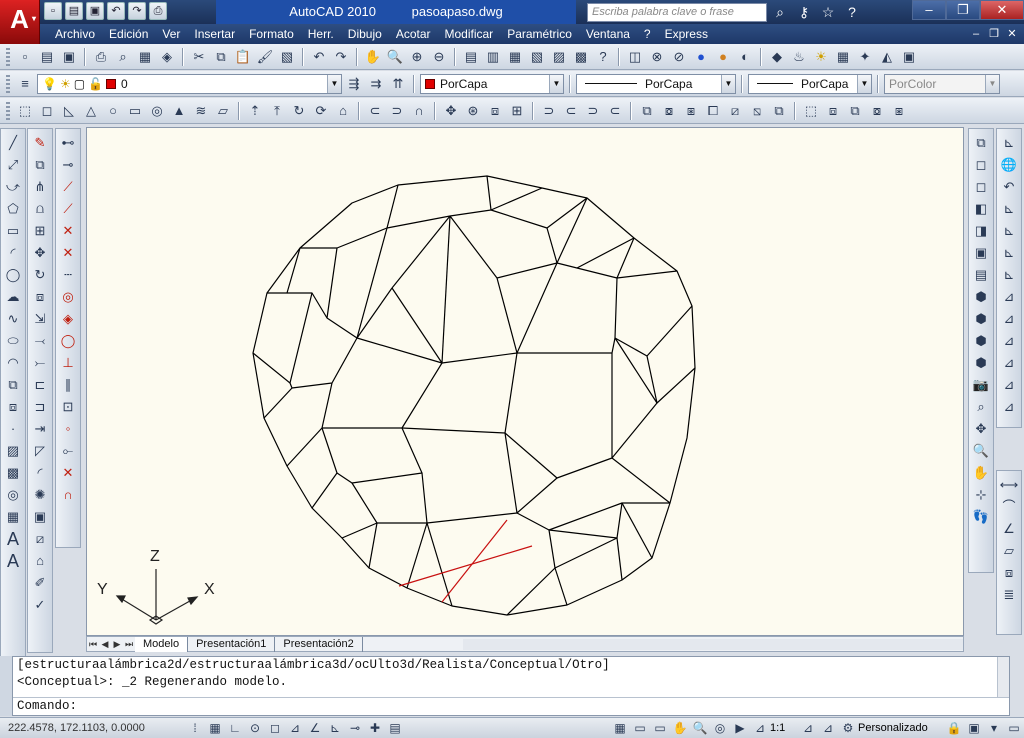 Image resolution: width=1024 pixels, height=738 pixels. I want to click on point-icon: ·, so click(13, 429).